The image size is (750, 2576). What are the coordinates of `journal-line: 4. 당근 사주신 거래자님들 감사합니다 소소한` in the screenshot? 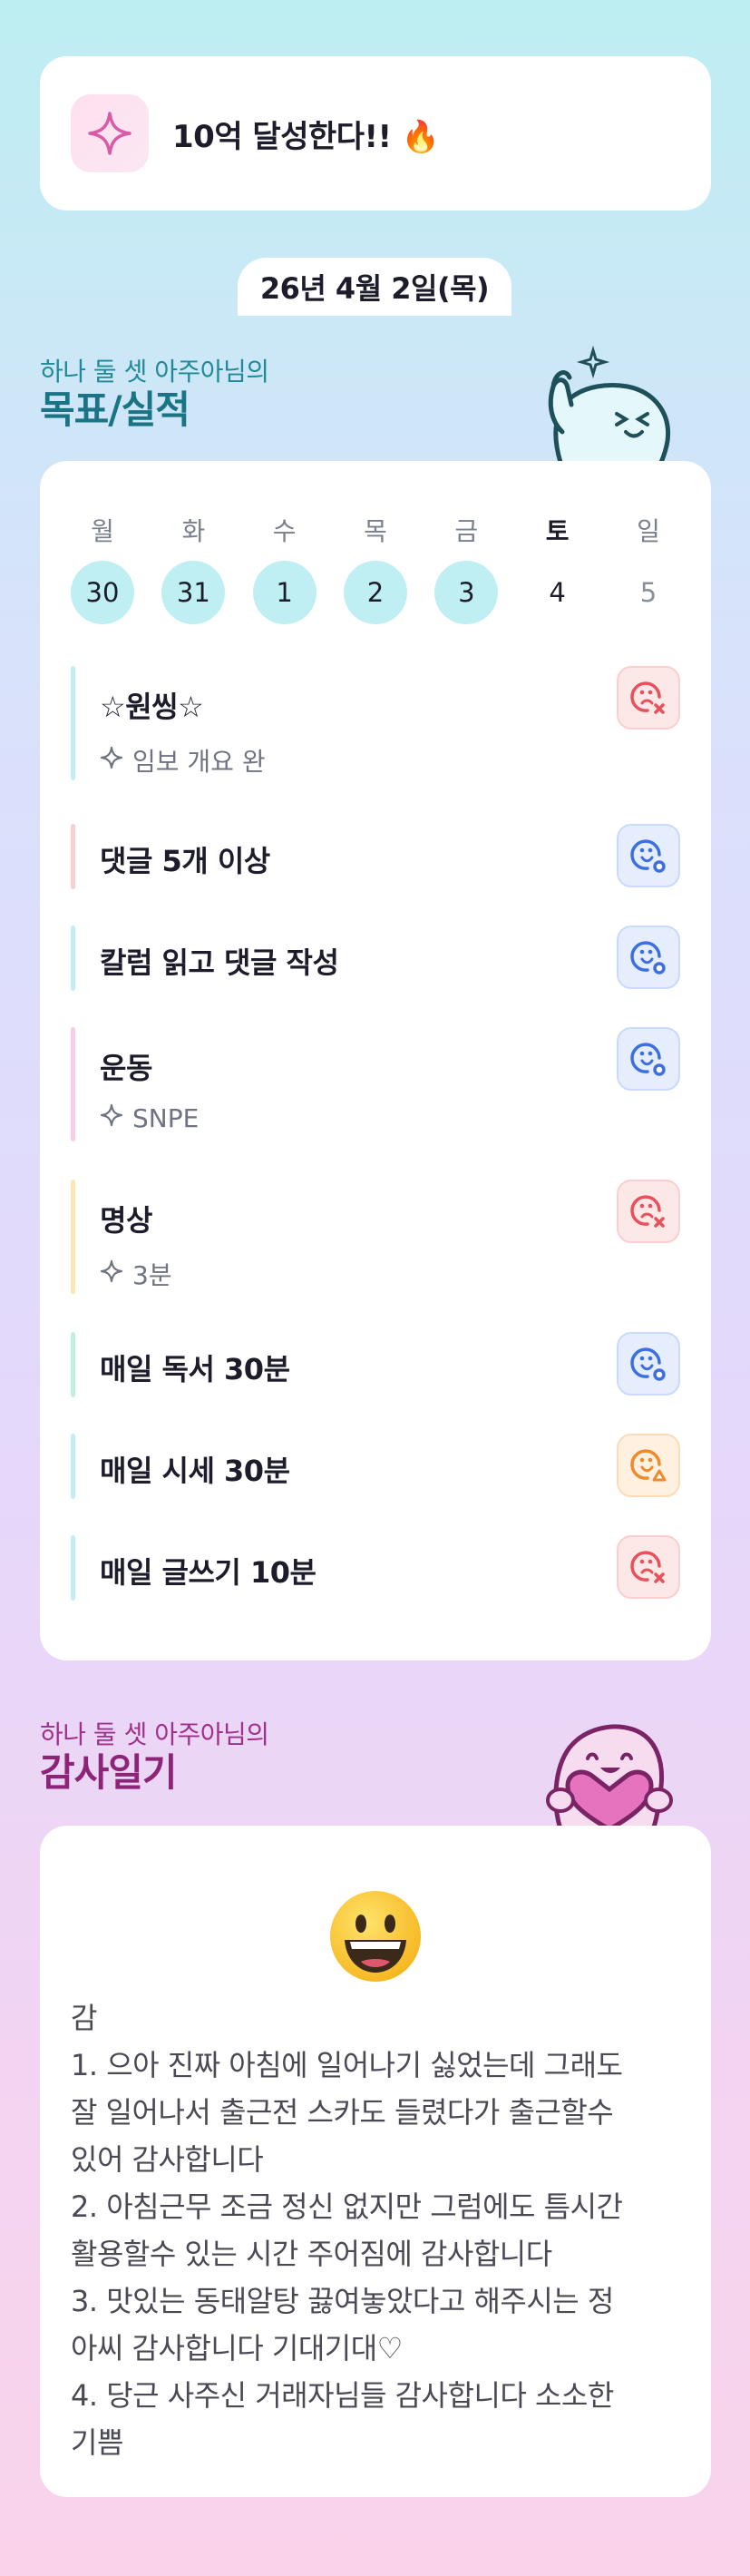 It's located at (343, 2395).